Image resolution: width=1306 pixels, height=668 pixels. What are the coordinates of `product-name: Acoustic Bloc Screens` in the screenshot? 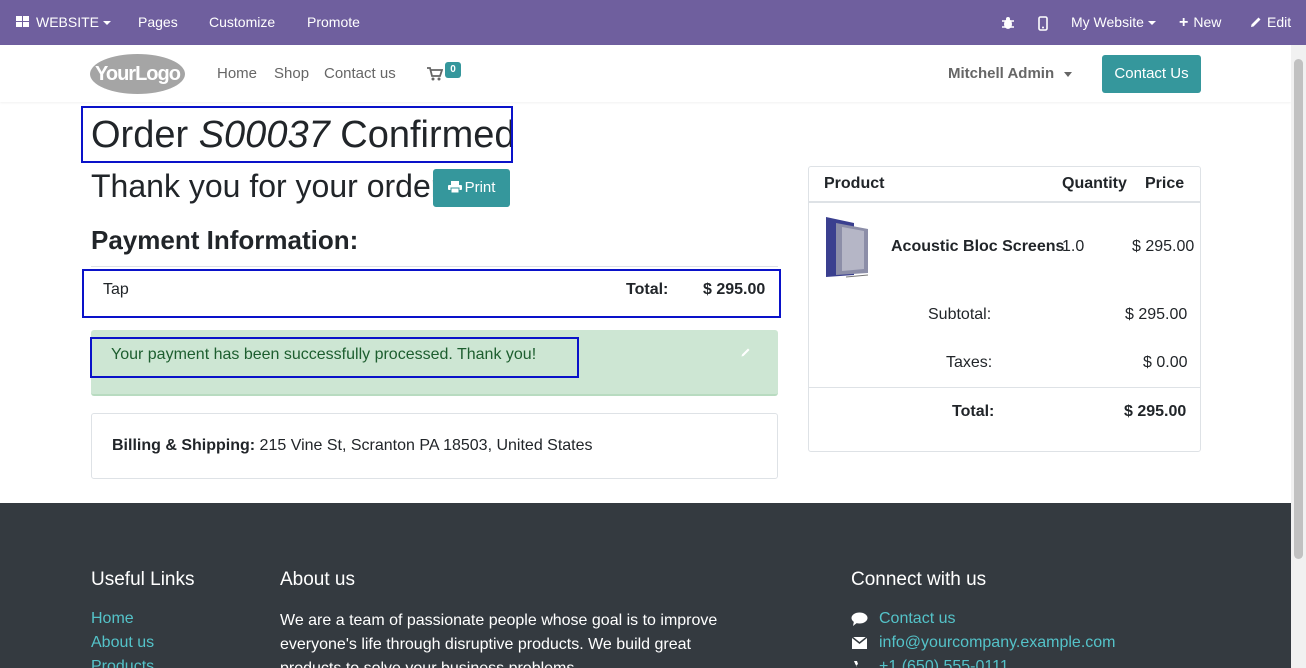 It's located at (977, 247).